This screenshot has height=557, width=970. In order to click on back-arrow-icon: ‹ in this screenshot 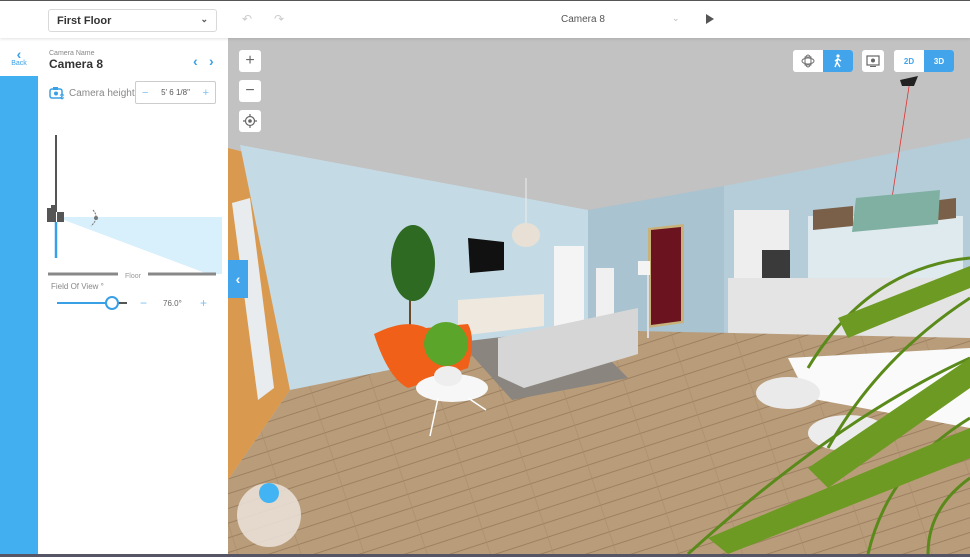, I will do `click(19, 53)`.